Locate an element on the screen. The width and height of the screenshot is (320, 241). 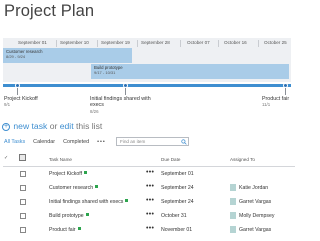
timeline-date: October 25 is located at coordinates (275, 42).